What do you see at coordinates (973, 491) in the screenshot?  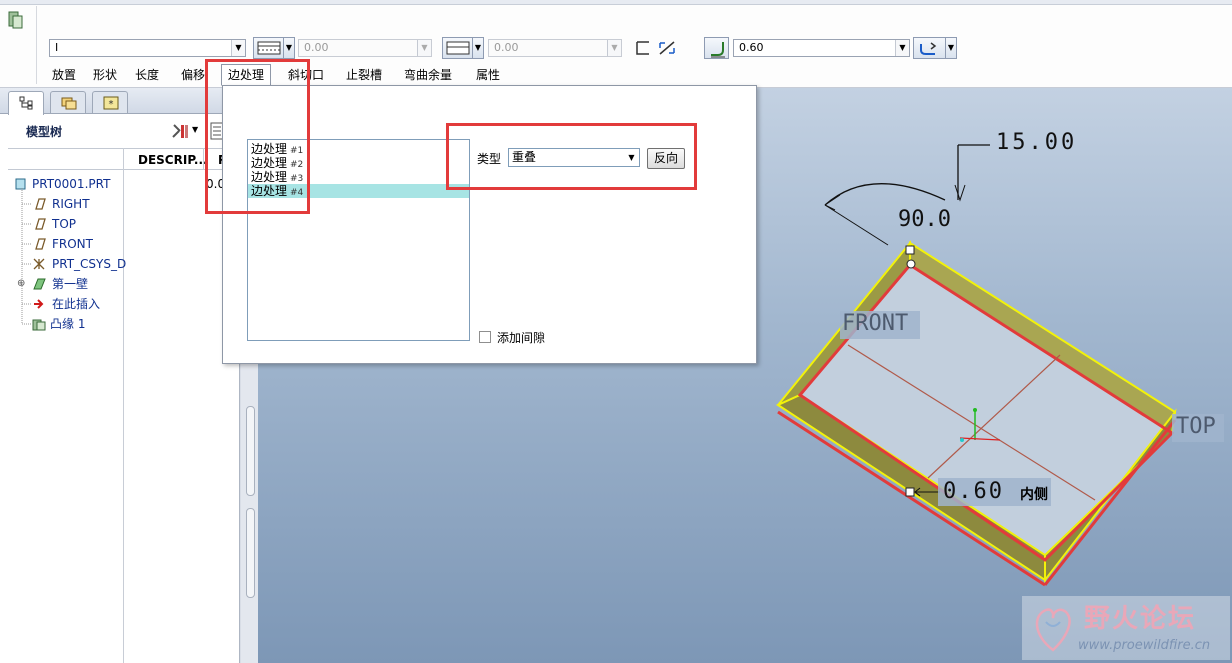 I see `radius-dimension: 0.60` at bounding box center [973, 491].